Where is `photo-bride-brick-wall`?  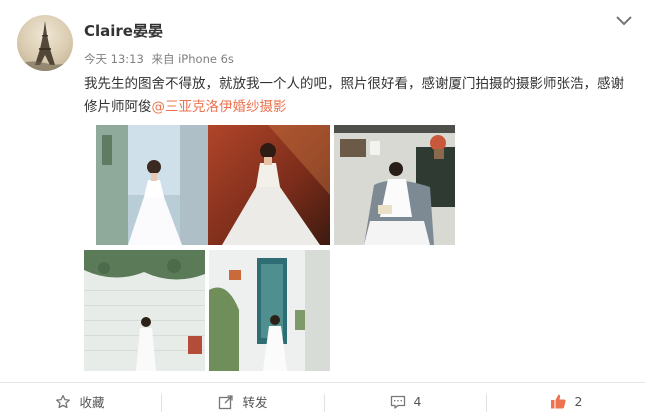
photo-bride-brick-wall is located at coordinates (269, 185).